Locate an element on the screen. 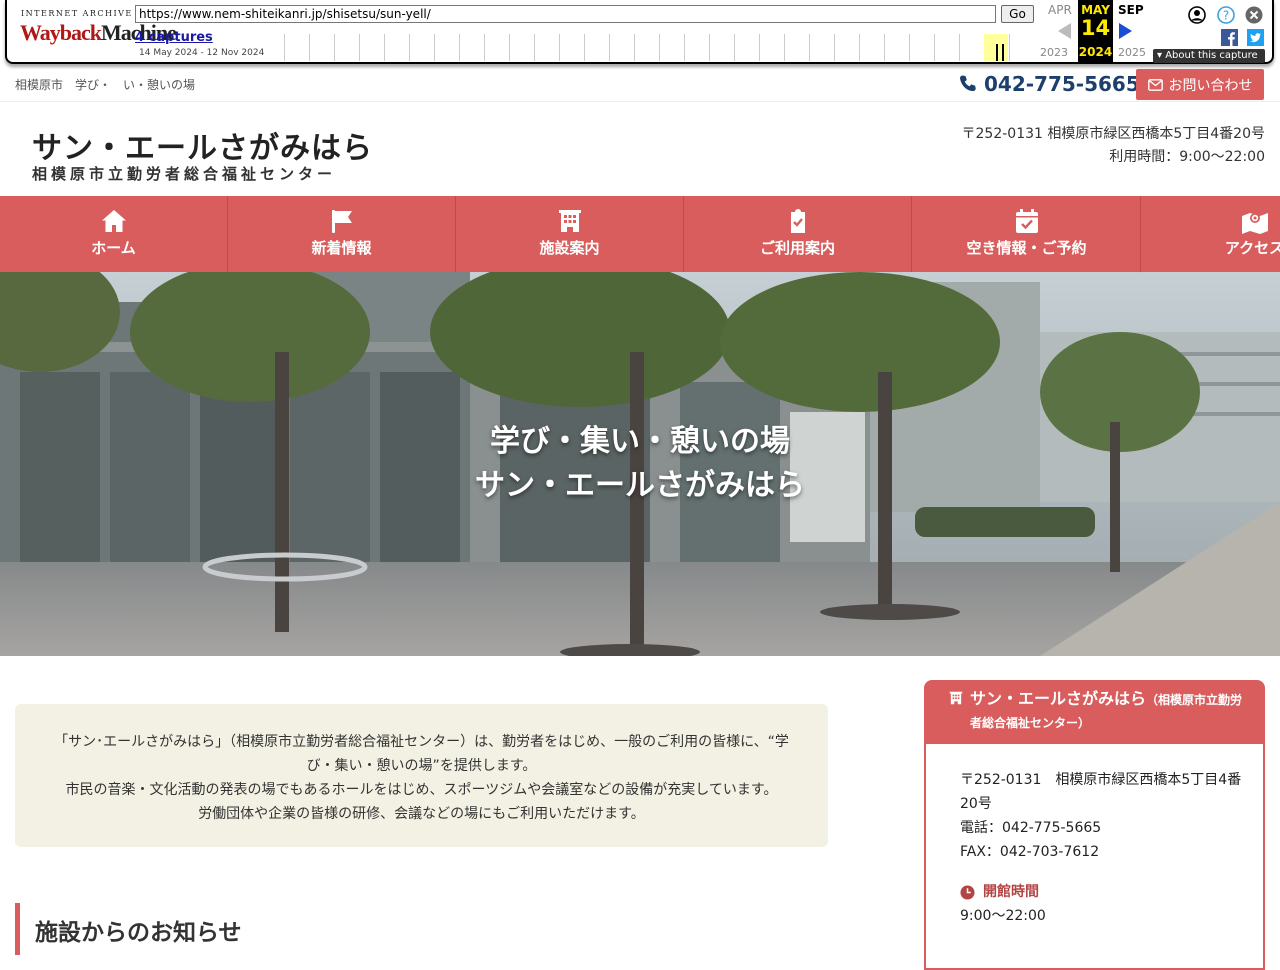 Image resolution: width=1280 pixels, height=970 pixels. nav-item-home: ホーム is located at coordinates (114, 234).